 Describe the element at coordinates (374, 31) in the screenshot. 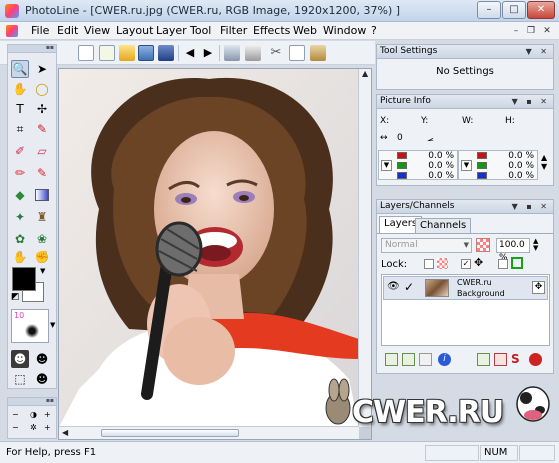

I see `menu-help: ?` at that location.